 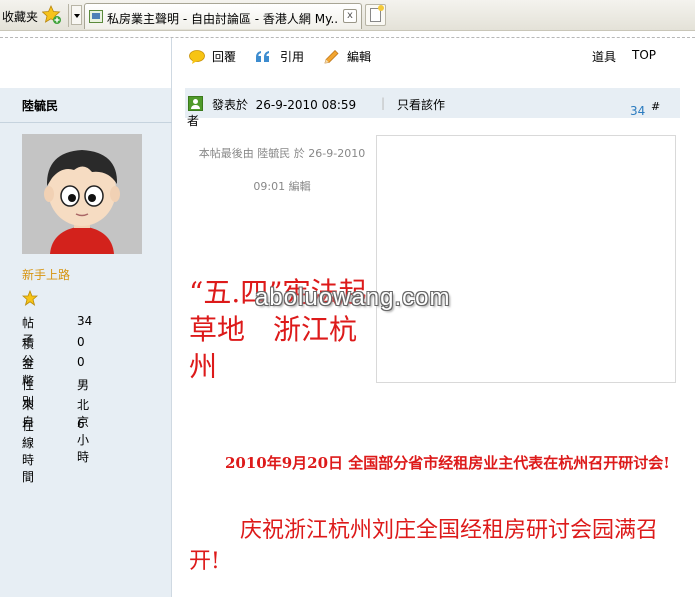 What do you see at coordinates (331, 57) in the screenshot?
I see `edit-pencil-icon` at bounding box center [331, 57].